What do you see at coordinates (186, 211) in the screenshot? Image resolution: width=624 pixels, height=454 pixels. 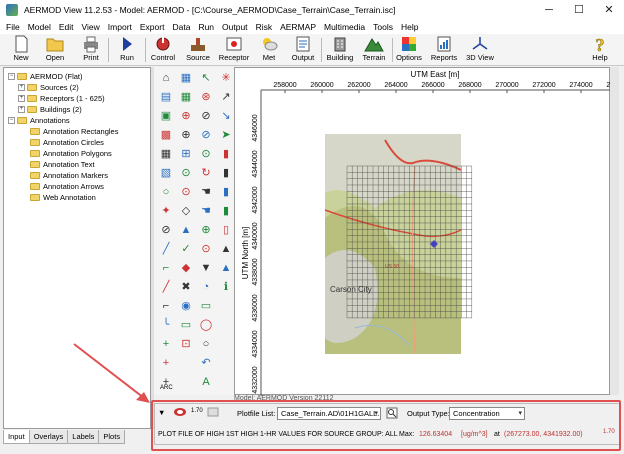 I see `palette-tool-icon: ◇` at bounding box center [186, 211].